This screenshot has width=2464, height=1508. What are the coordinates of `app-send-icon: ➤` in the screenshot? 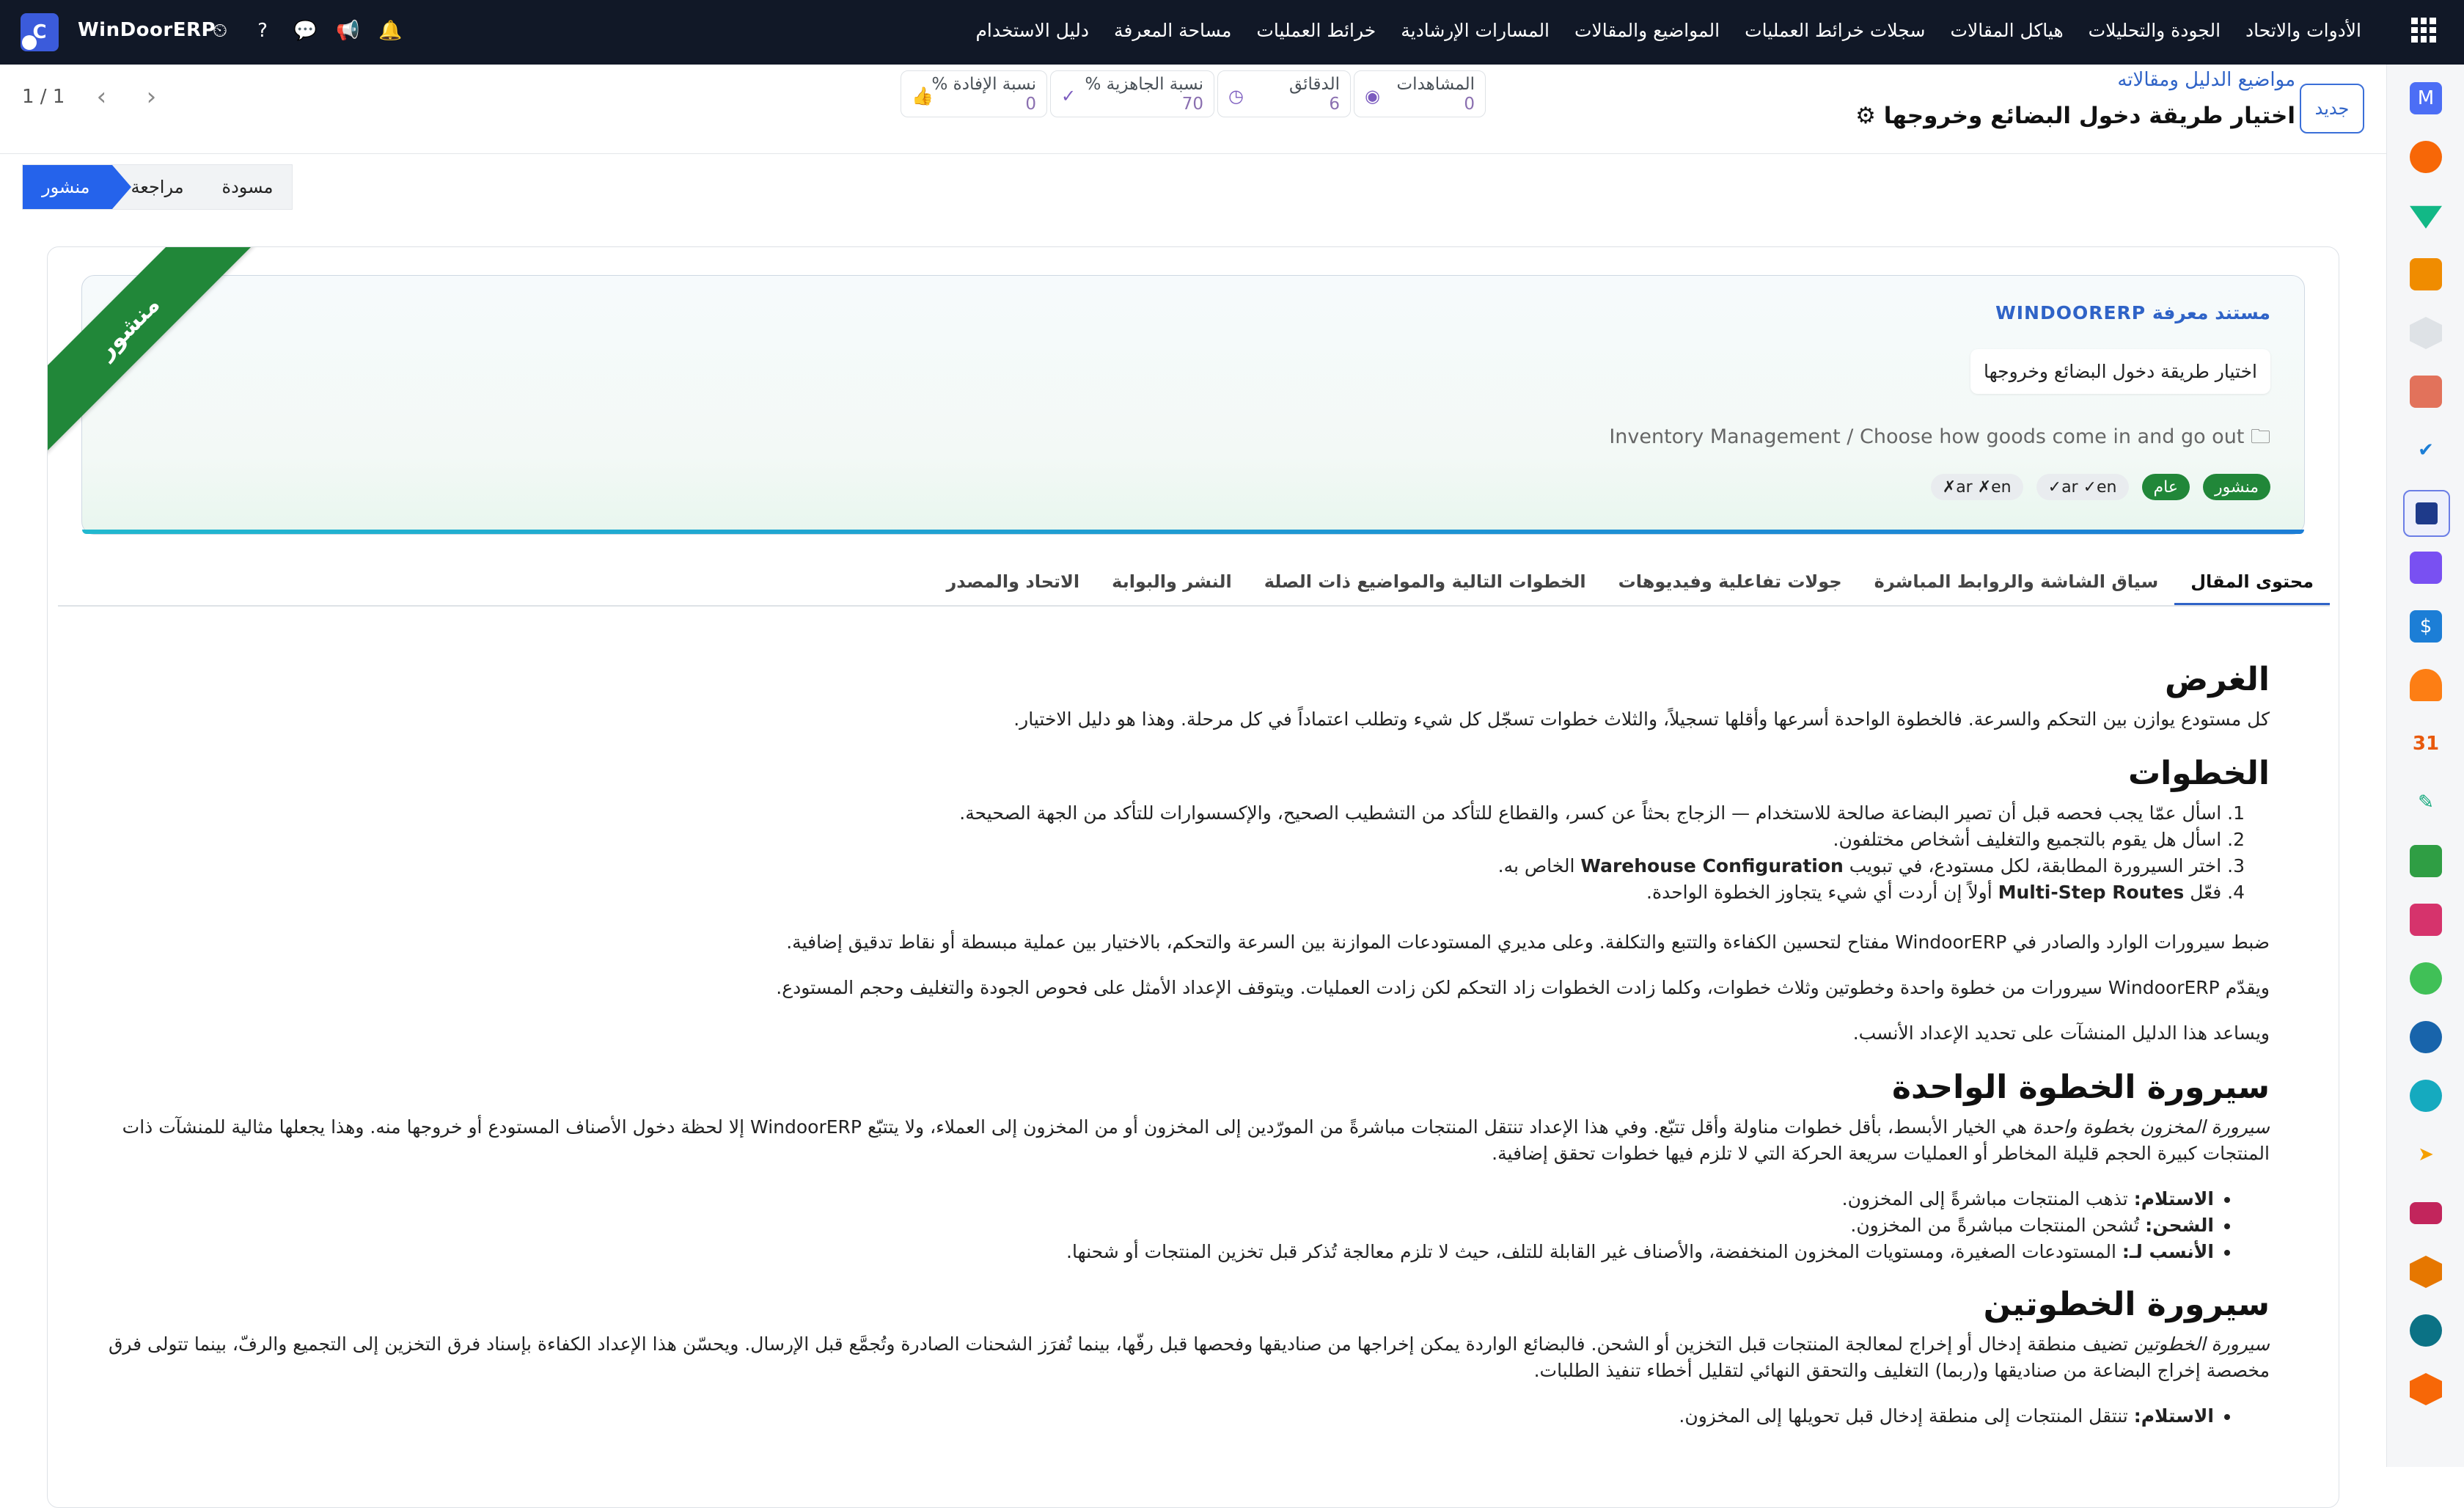 It's located at (2426, 1154).